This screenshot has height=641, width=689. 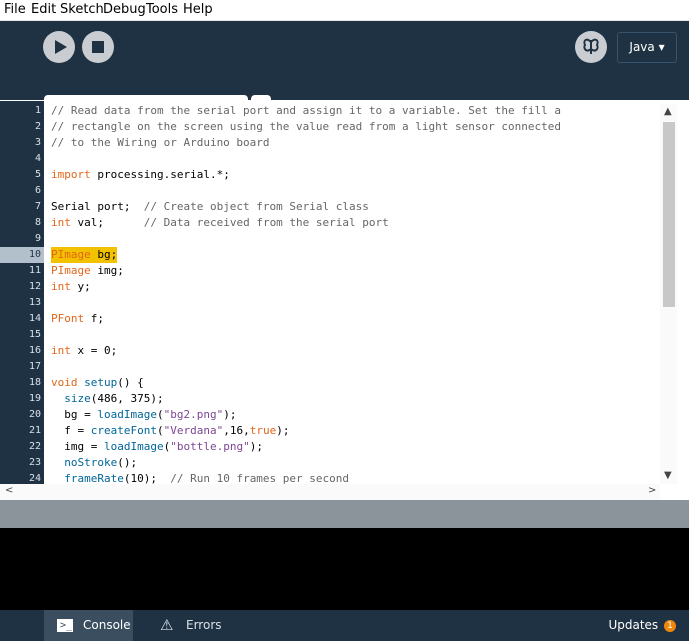 What do you see at coordinates (162, 9) in the screenshot?
I see `menu-tools: Tools` at bounding box center [162, 9].